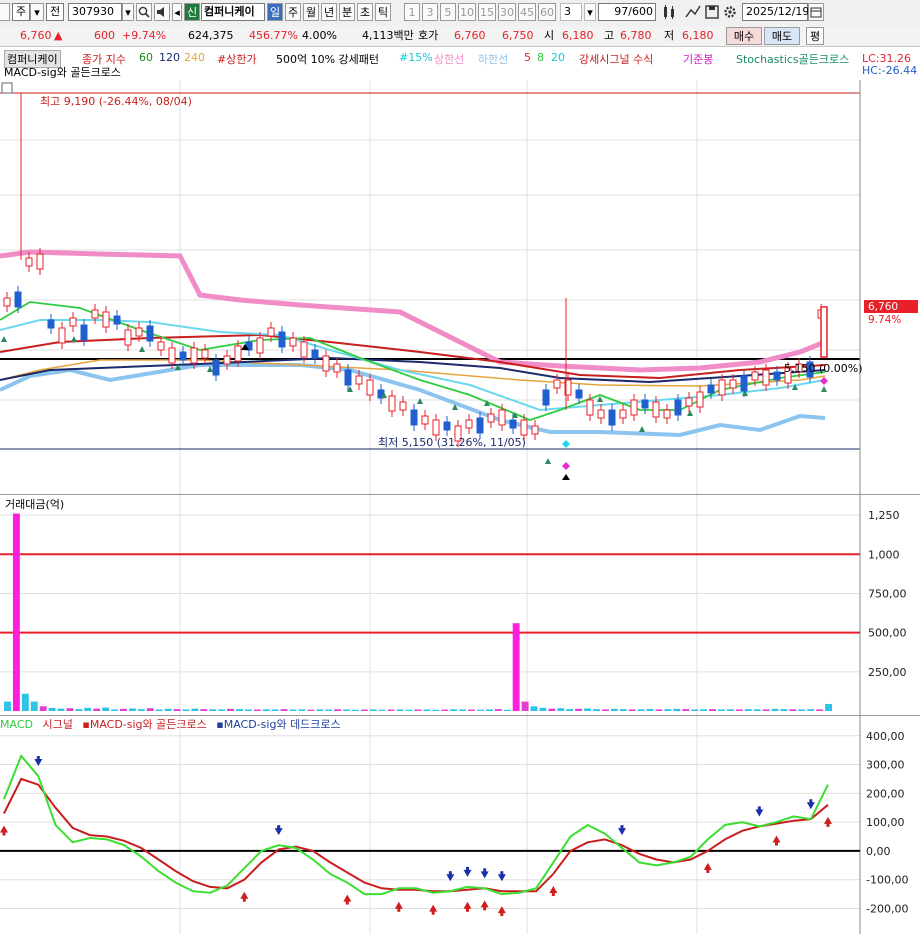 The height and width of the screenshot is (934, 920). I want to click on interval-tab-3: 3, so click(430, 12).